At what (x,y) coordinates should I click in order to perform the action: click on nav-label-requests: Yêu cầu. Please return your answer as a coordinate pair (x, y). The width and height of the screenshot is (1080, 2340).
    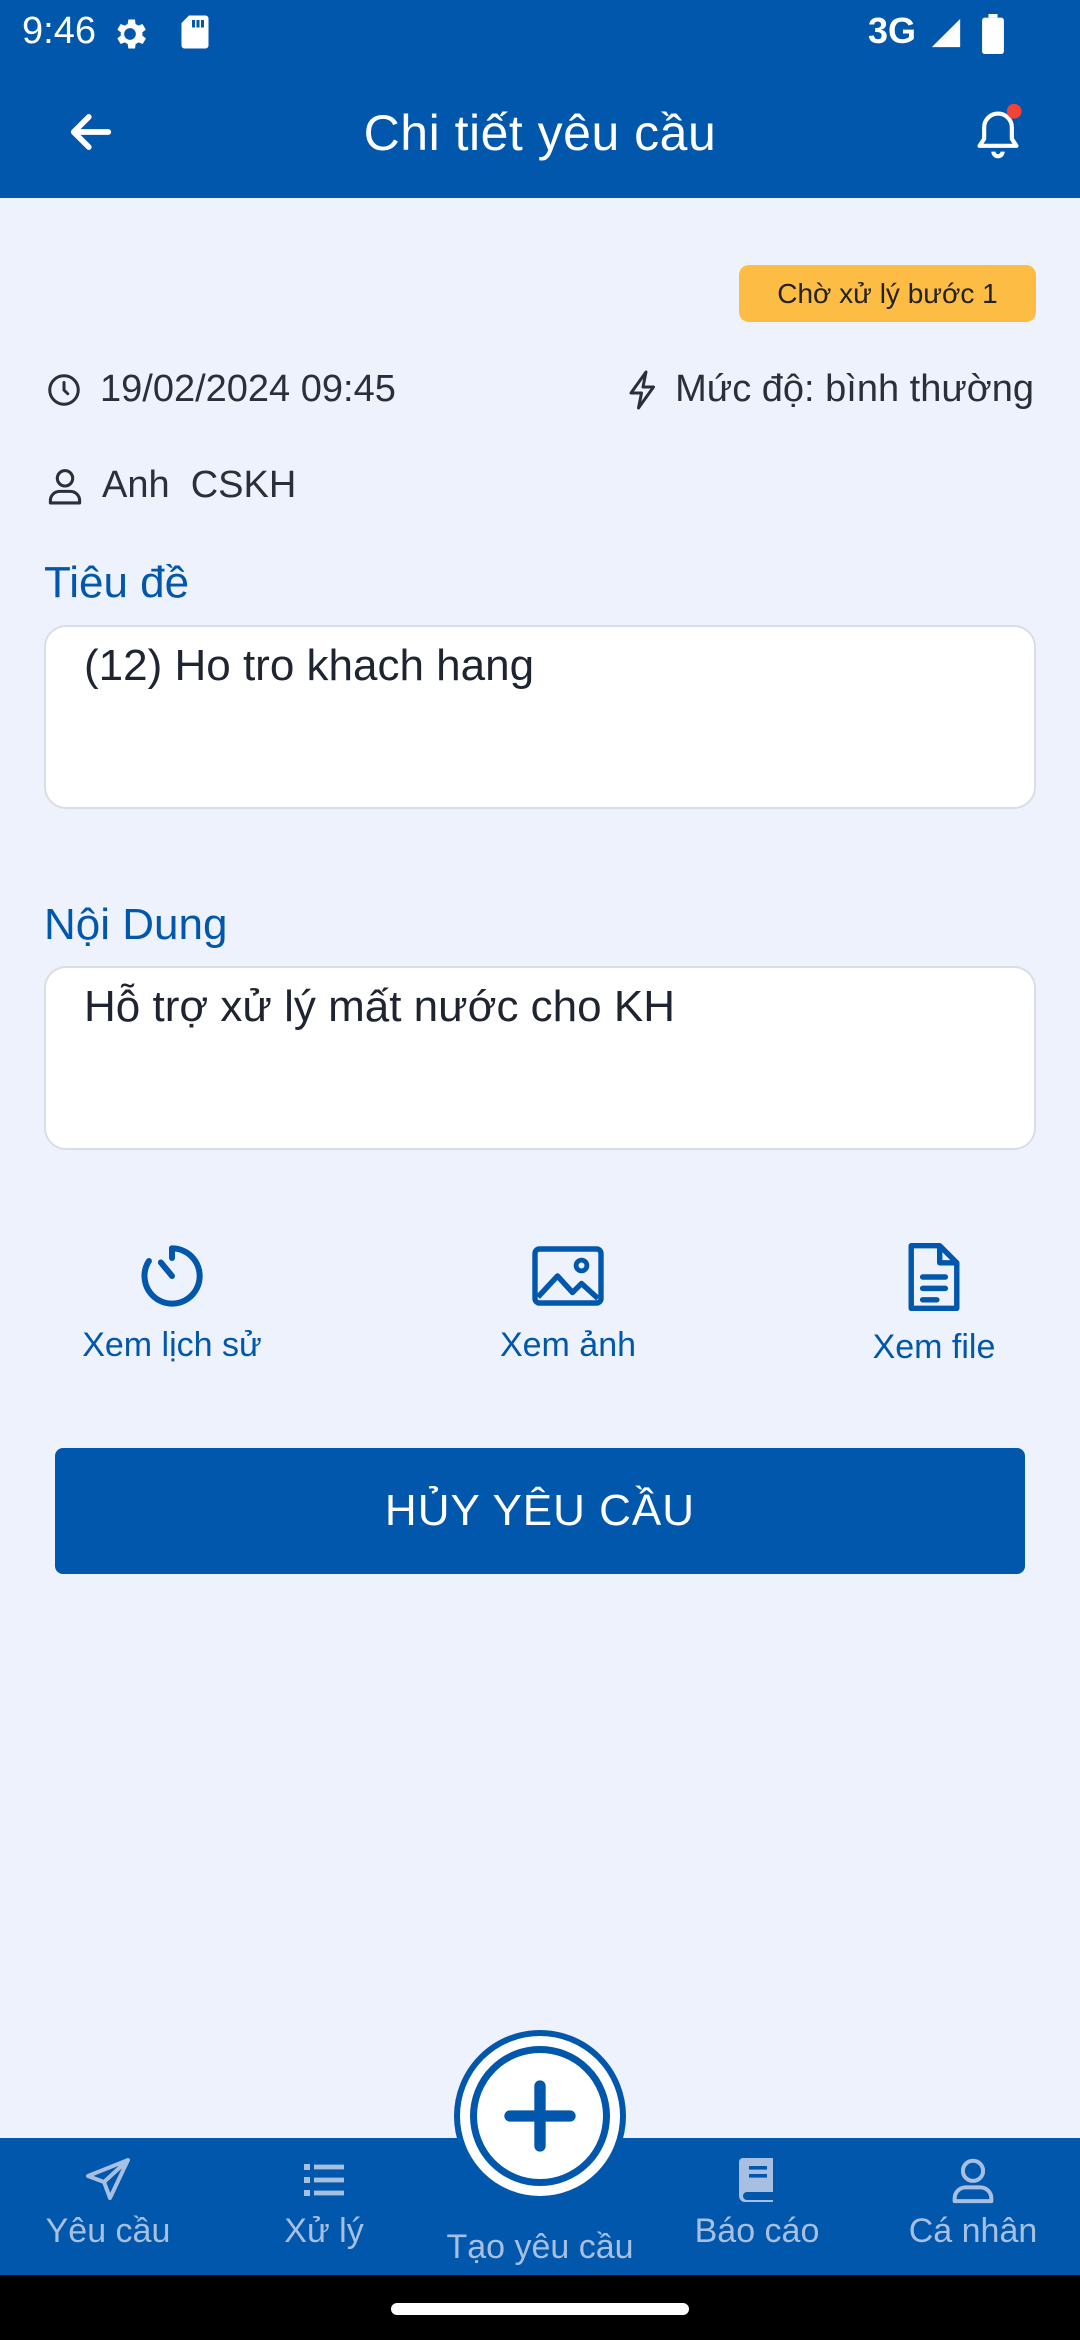
    Looking at the image, I should click on (108, 2231).